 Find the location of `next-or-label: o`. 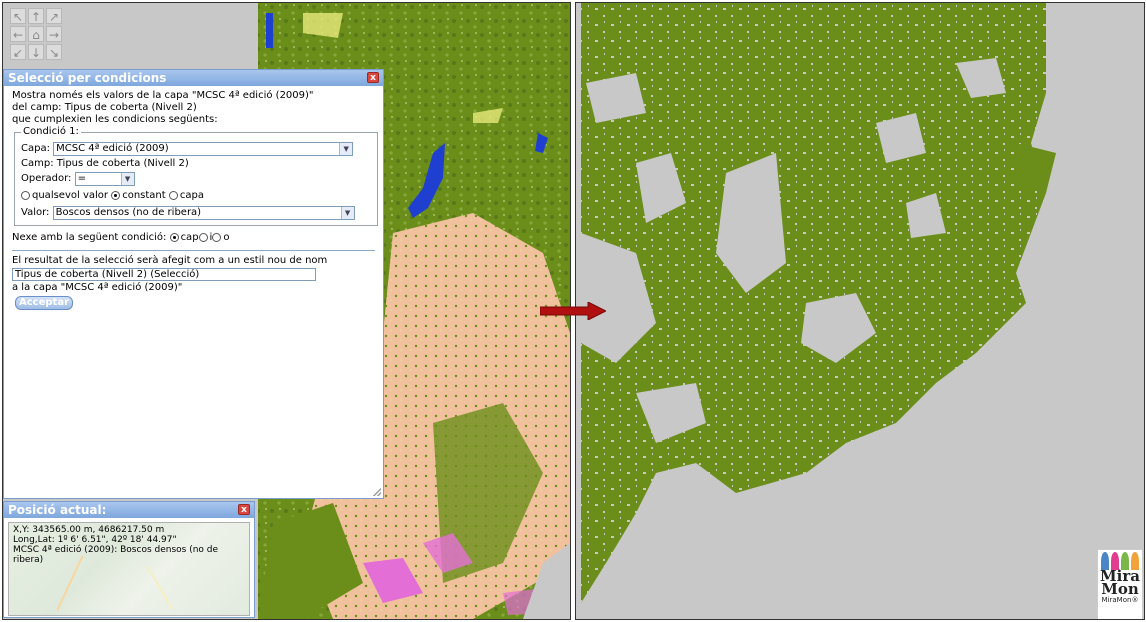

next-or-label: o is located at coordinates (226, 237).